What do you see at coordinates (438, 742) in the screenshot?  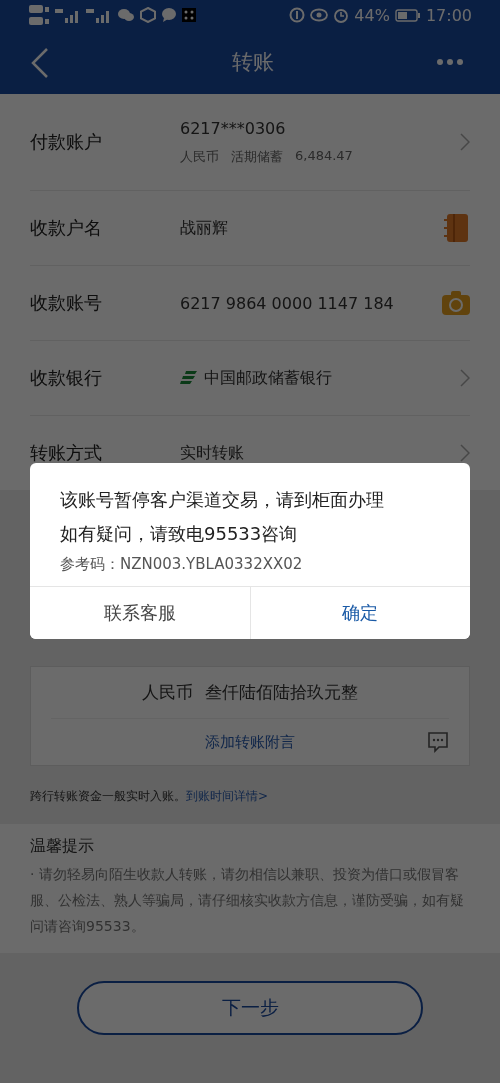 I see `comment-icon` at bounding box center [438, 742].